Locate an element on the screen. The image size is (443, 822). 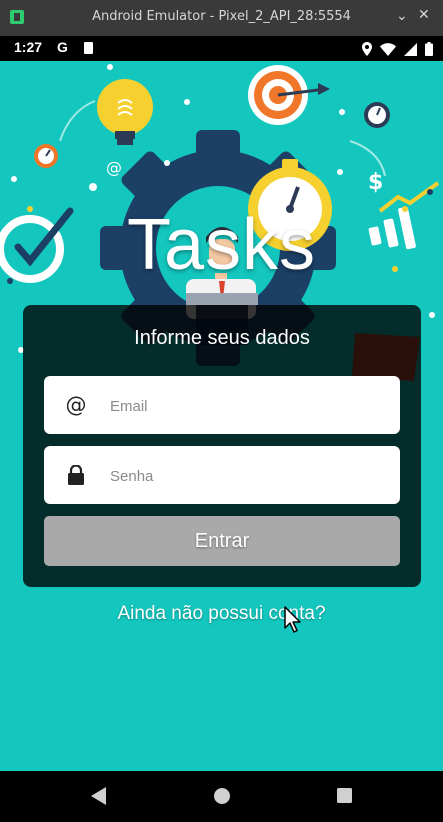
small-clock-left is located at coordinates (46, 156).